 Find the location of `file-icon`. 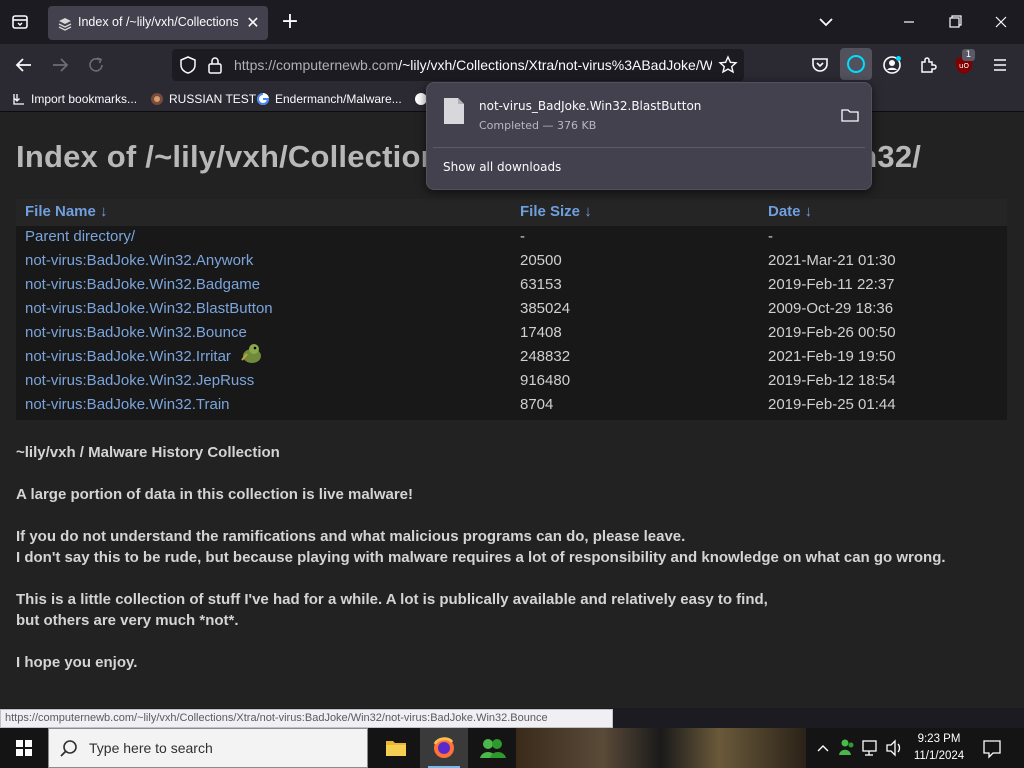

file-icon is located at coordinates (454, 111).